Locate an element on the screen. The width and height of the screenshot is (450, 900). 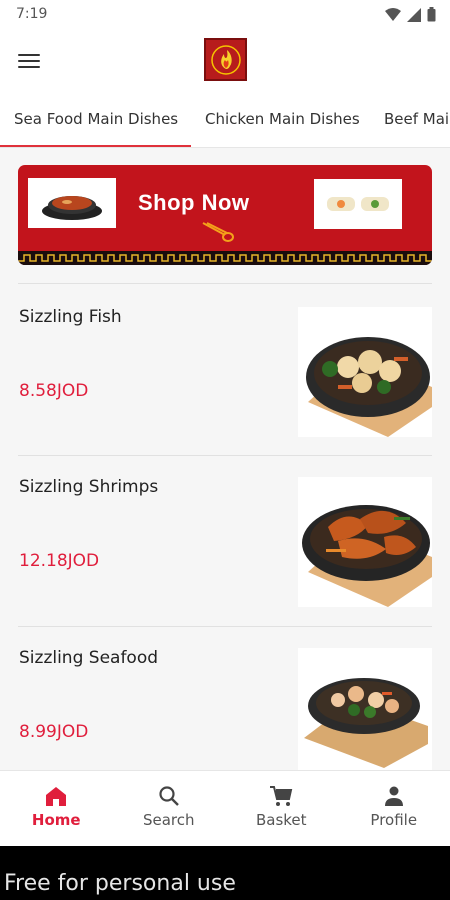
dish-name: Sizzling Shrimps is located at coordinates (89, 487).